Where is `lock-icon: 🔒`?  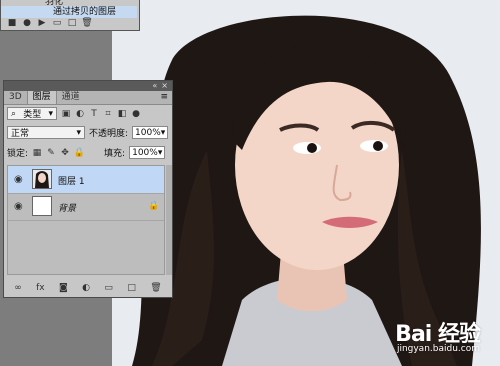 lock-icon: 🔒 is located at coordinates (154, 206).